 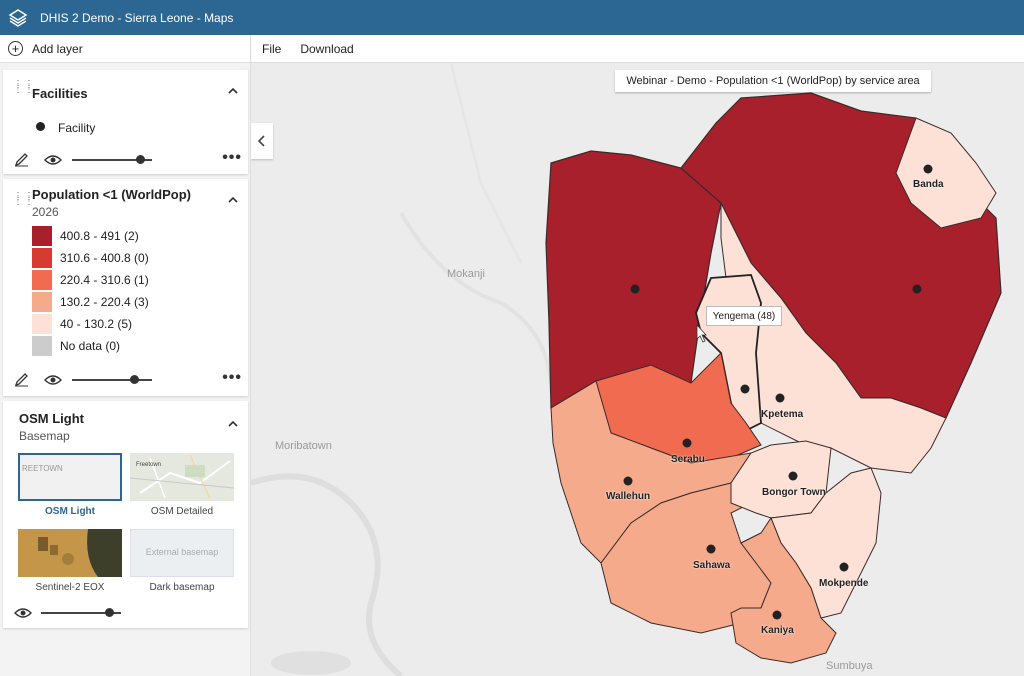 I want to click on facility-label: Wallehun, so click(x=628, y=496).